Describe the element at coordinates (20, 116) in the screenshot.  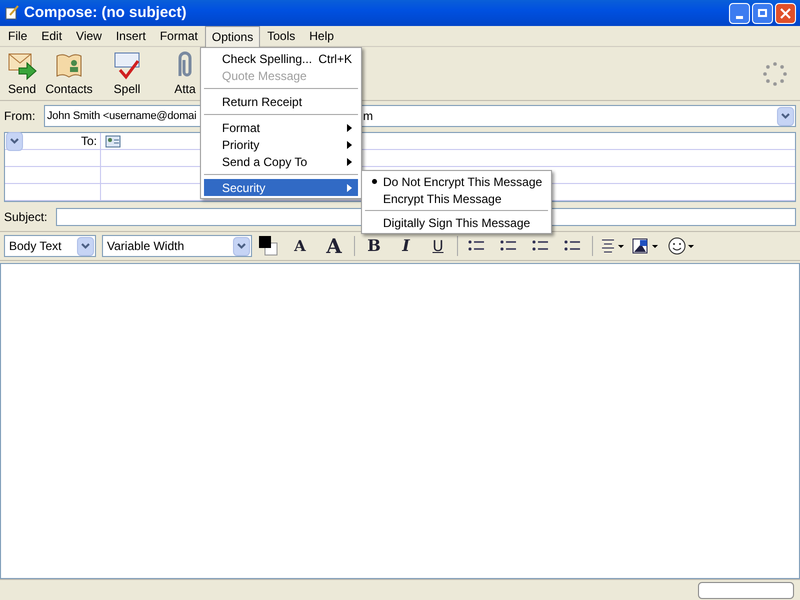
I see `from-label: From:` at that location.